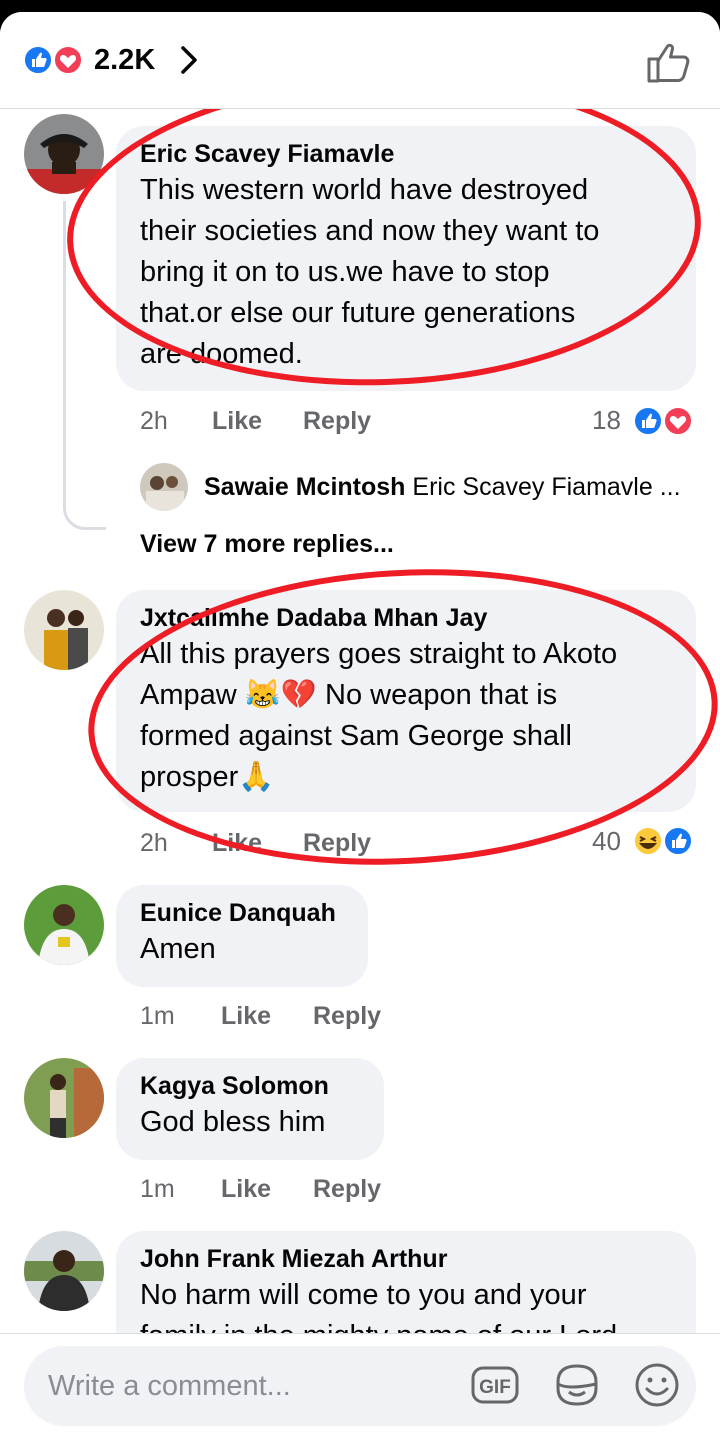 This screenshot has width=720, height=1441. What do you see at coordinates (349, 695) in the screenshot?
I see `comment-text-line: Ampaw 😹💔 No weapon that is` at bounding box center [349, 695].